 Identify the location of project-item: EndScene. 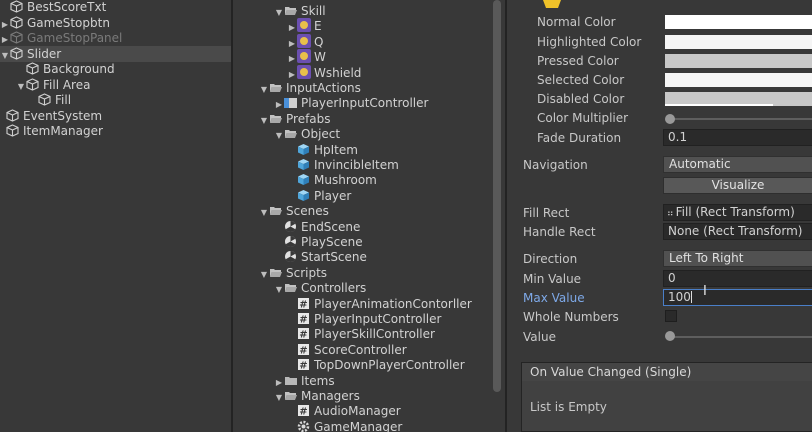
(317, 227).